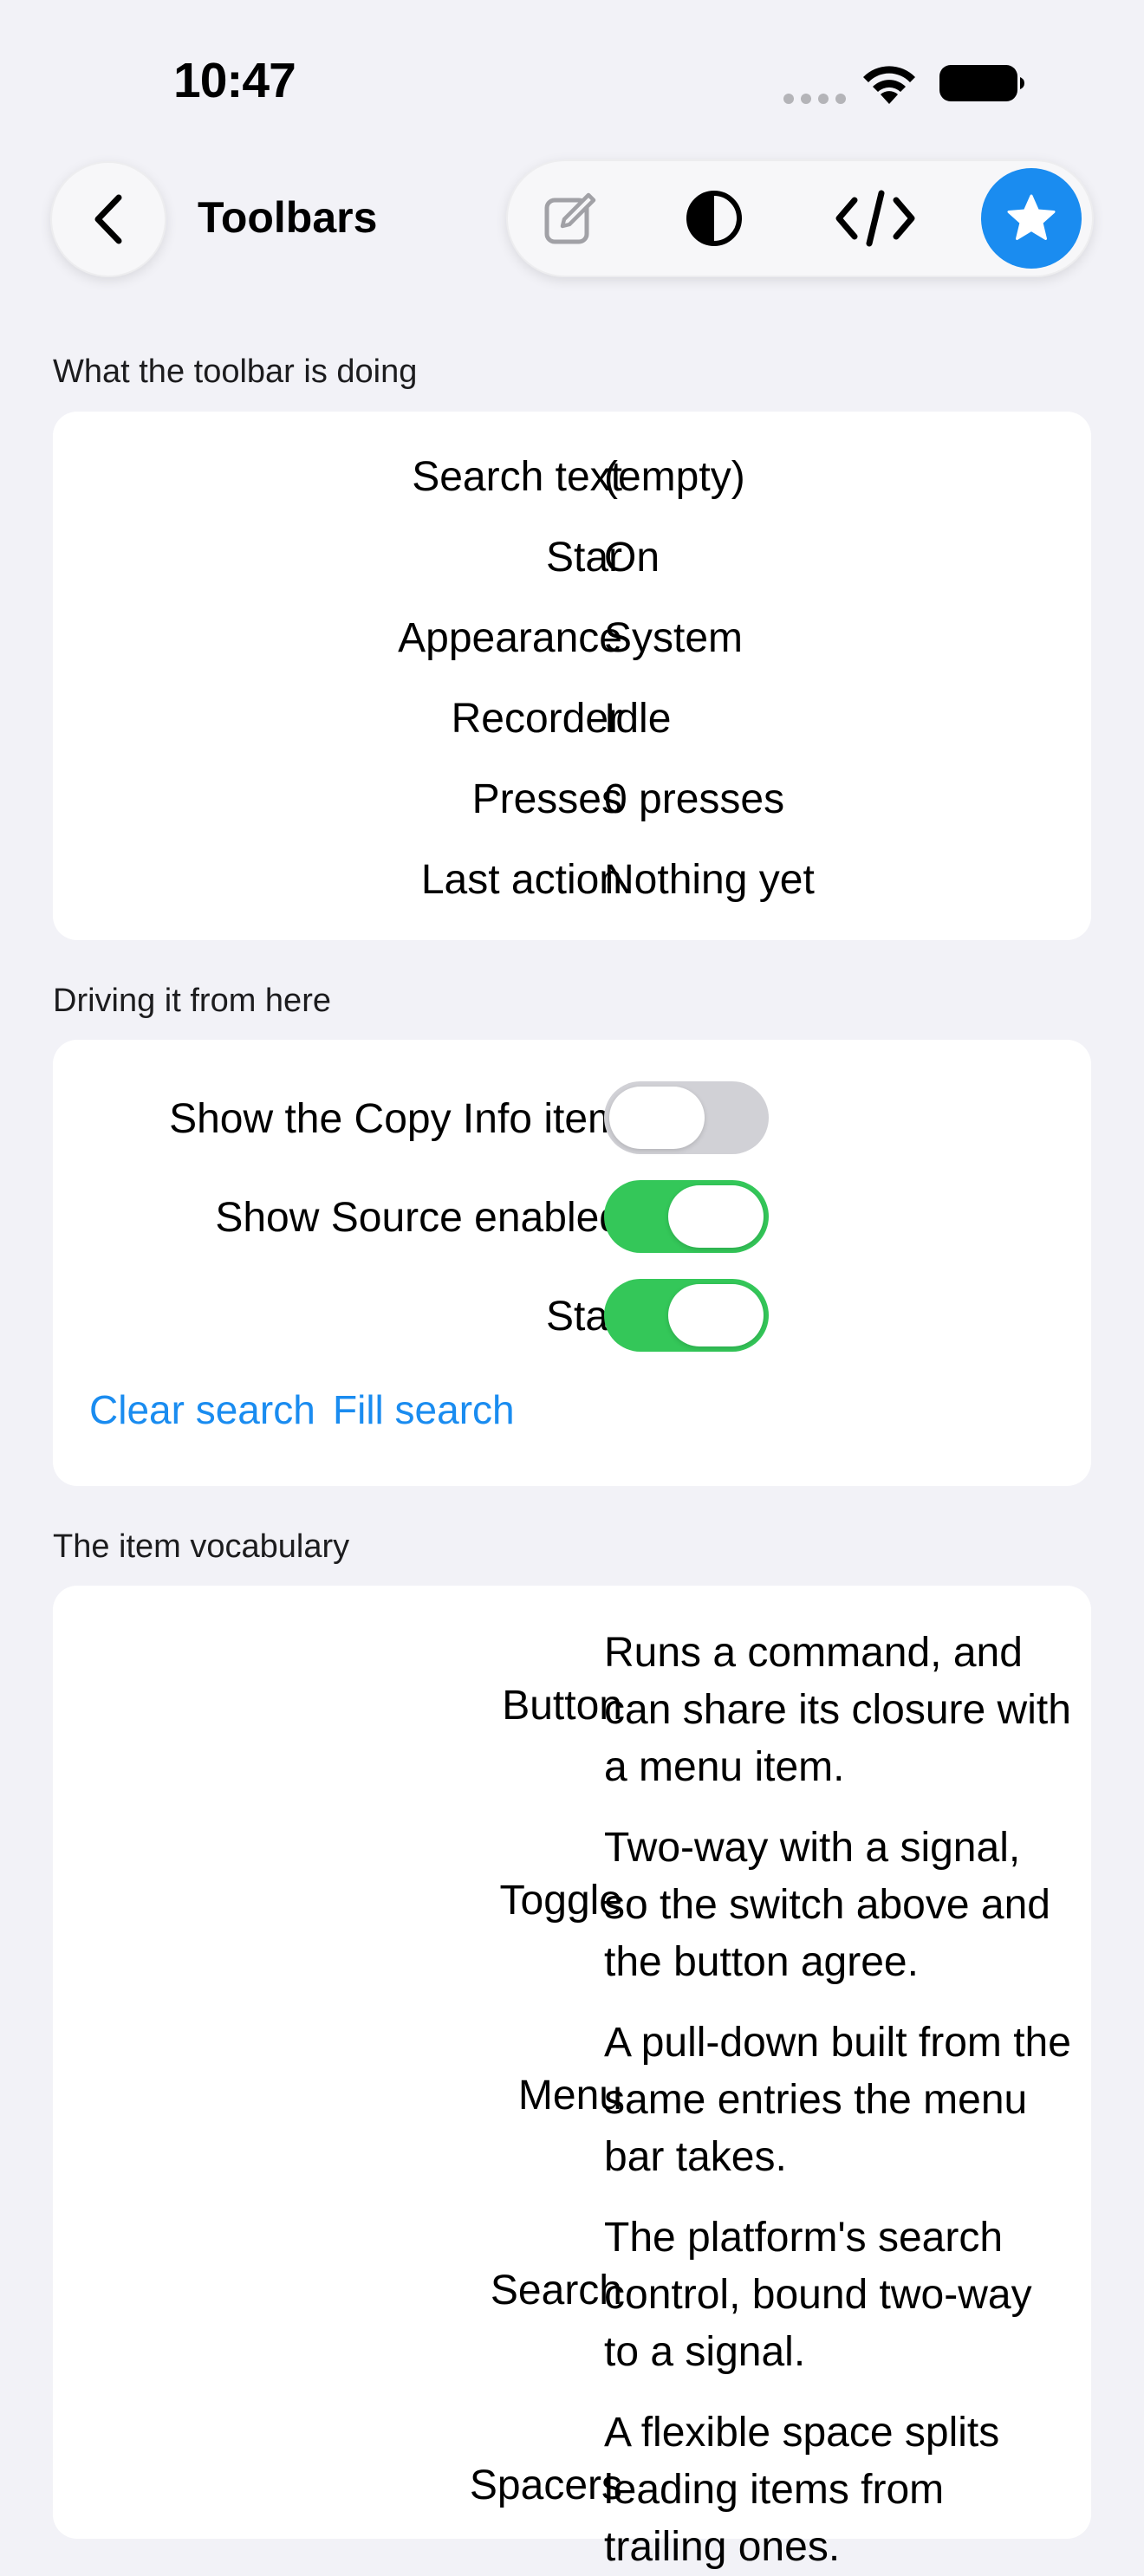 Image resolution: width=1144 pixels, height=2576 pixels. I want to click on star-switch, so click(686, 1315).